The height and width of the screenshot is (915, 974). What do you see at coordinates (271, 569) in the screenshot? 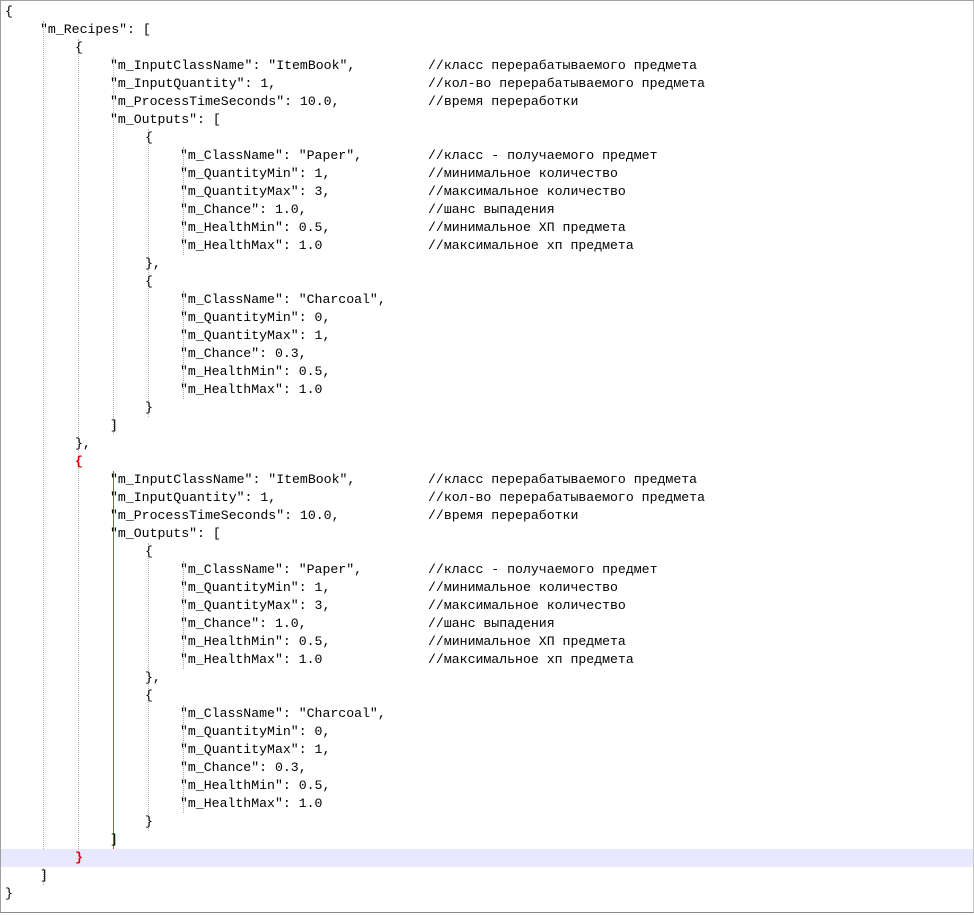
I see `code-text: "m_ClassName": "Paper",` at bounding box center [271, 569].